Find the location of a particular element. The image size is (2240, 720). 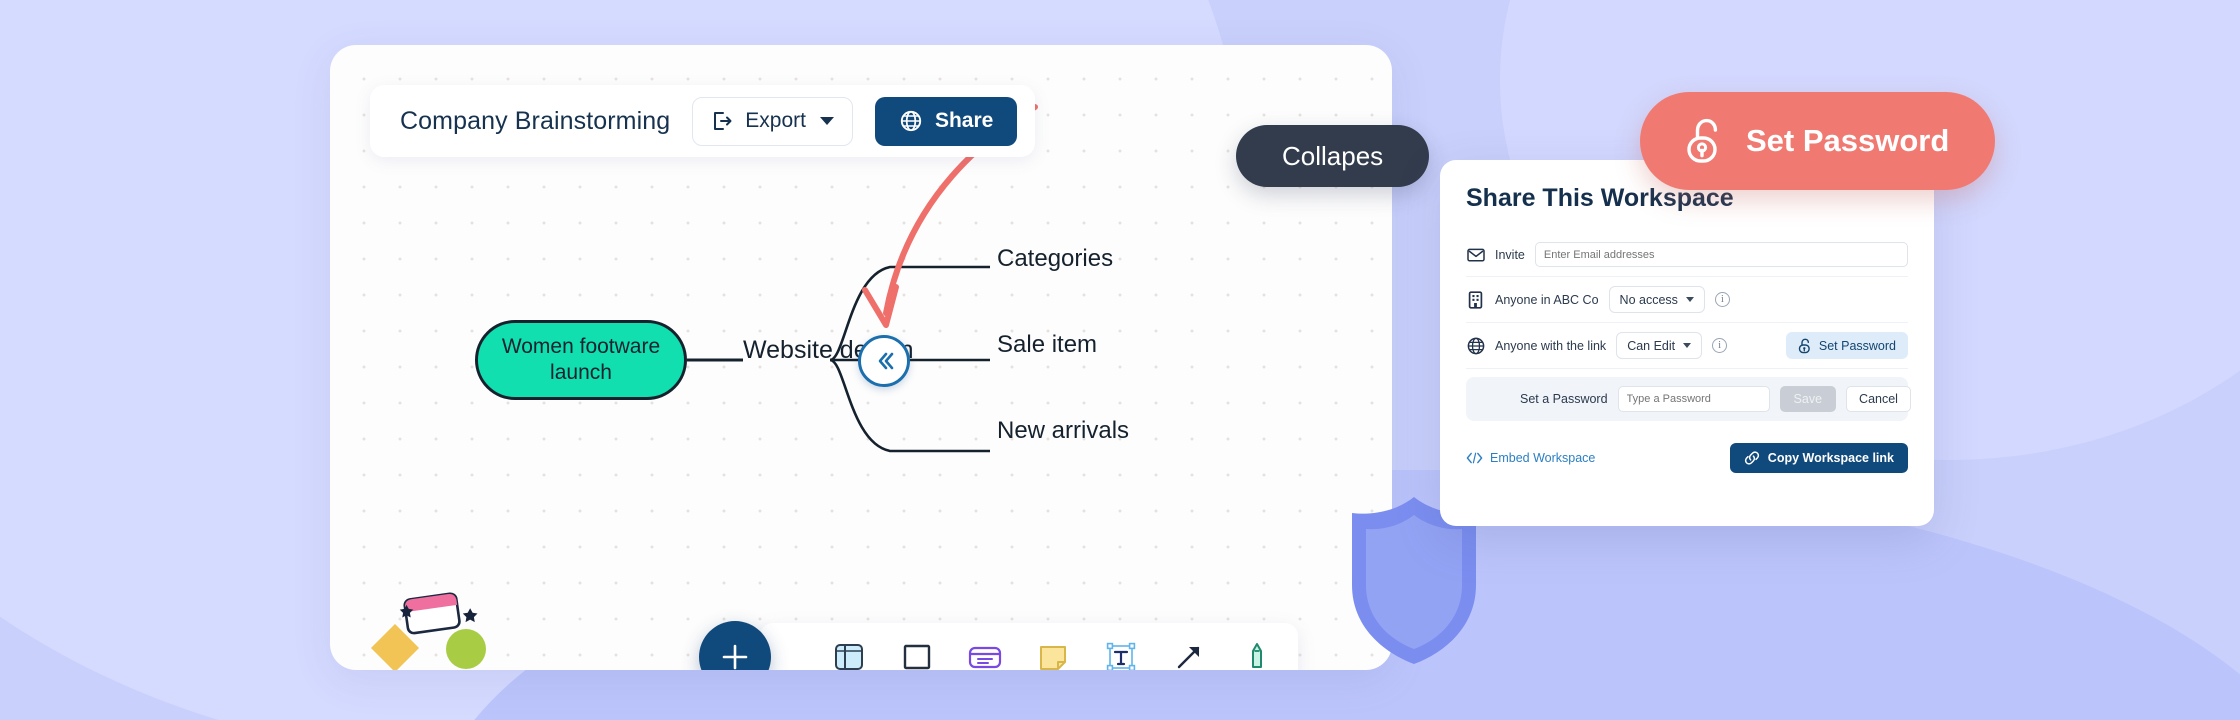

arrow-tool-button is located at coordinates (1189, 654).